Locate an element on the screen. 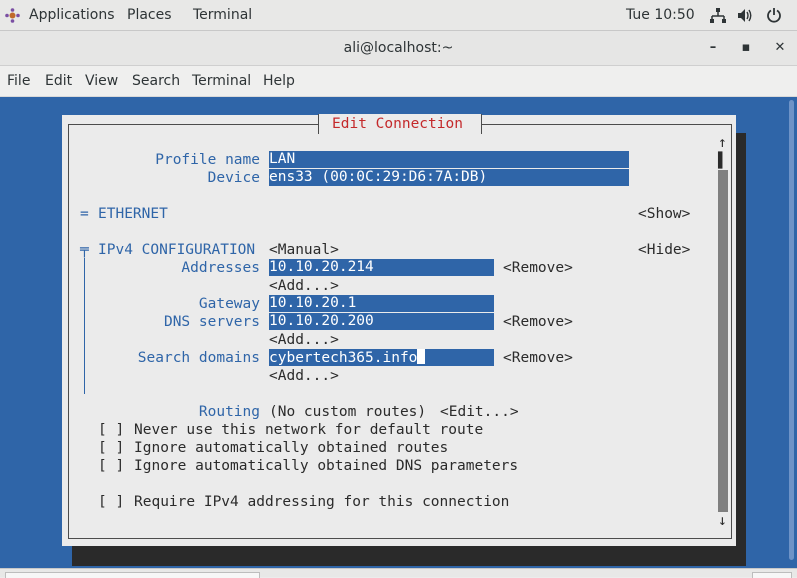 The height and width of the screenshot is (578, 797). ignore-routes-label: Ignore automatically obtained routes is located at coordinates (291, 448).